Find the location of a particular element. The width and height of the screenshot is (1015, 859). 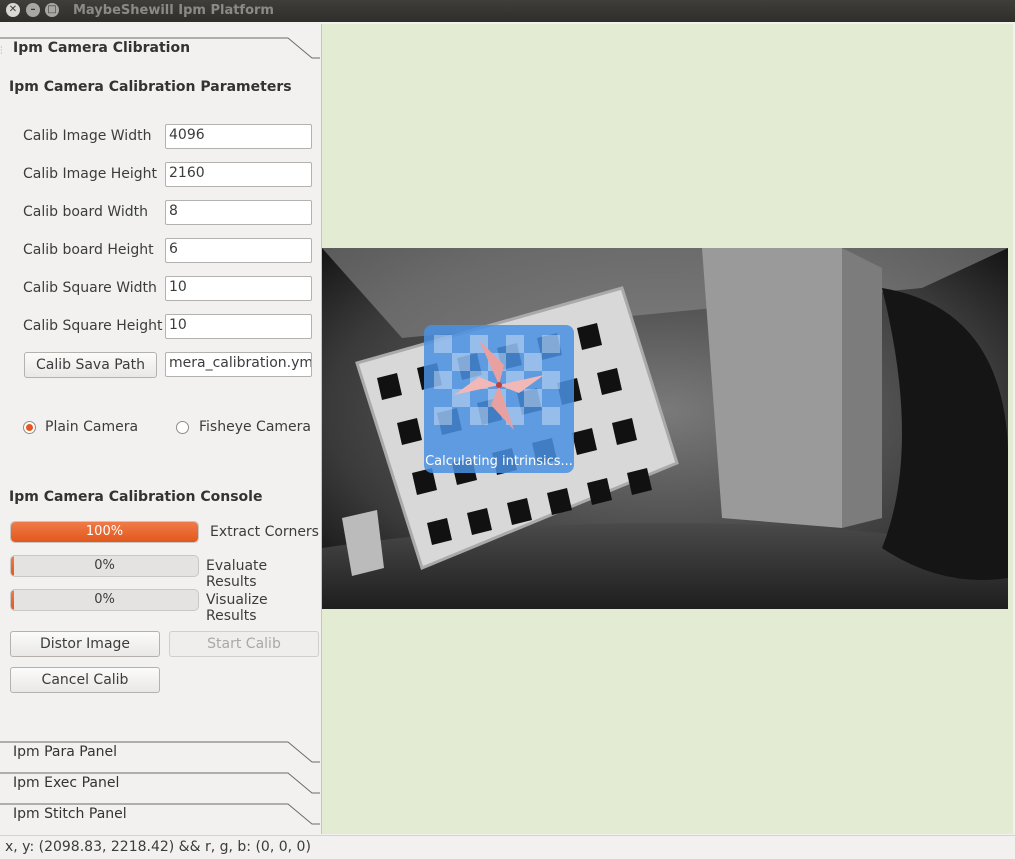

extract-corners-progress: 100% is located at coordinates (104, 532).